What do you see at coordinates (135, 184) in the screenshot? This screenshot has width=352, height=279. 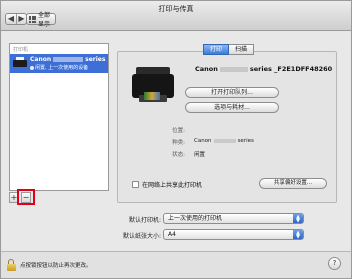 I see `share-printer-checkbox` at bounding box center [135, 184].